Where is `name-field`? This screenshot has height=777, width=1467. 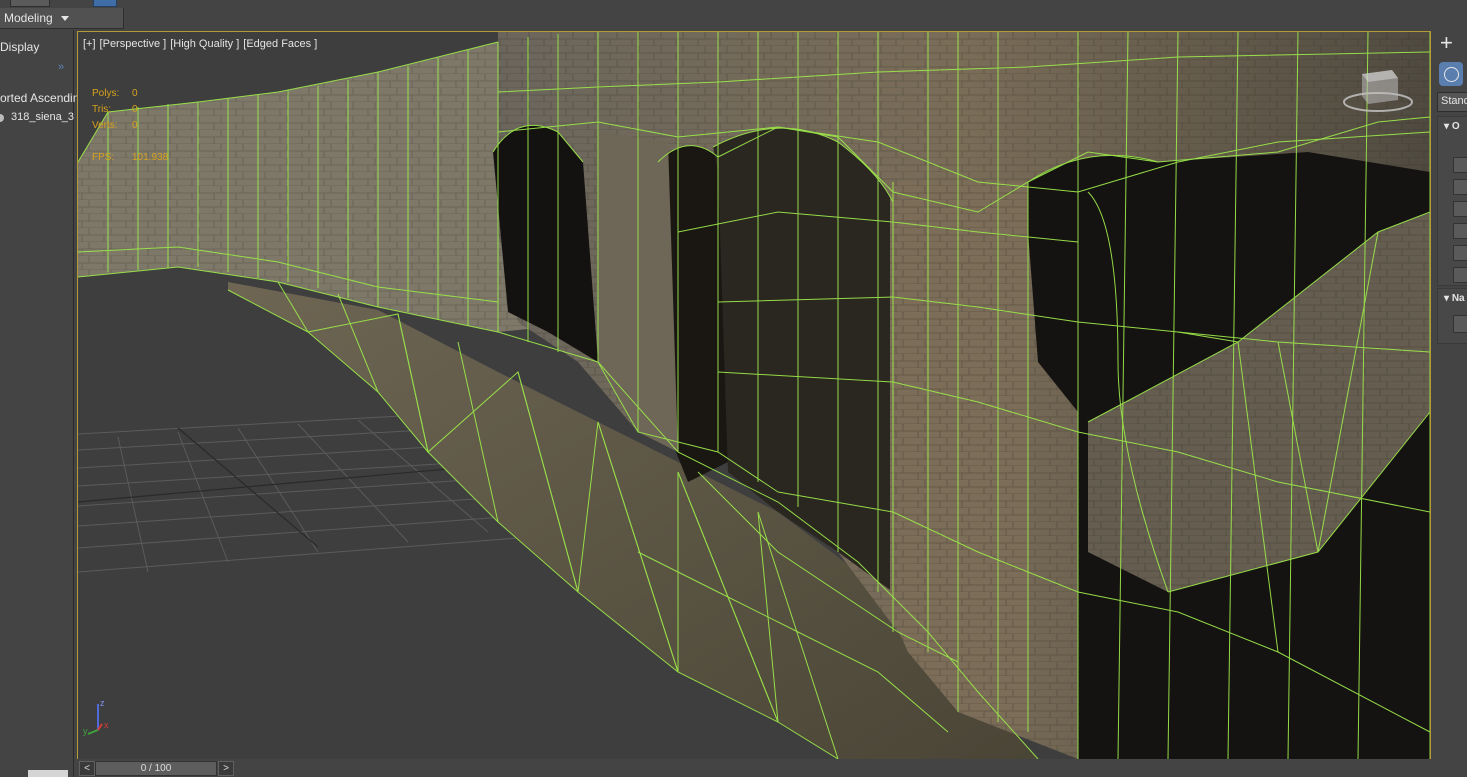 name-field is located at coordinates (1460, 324).